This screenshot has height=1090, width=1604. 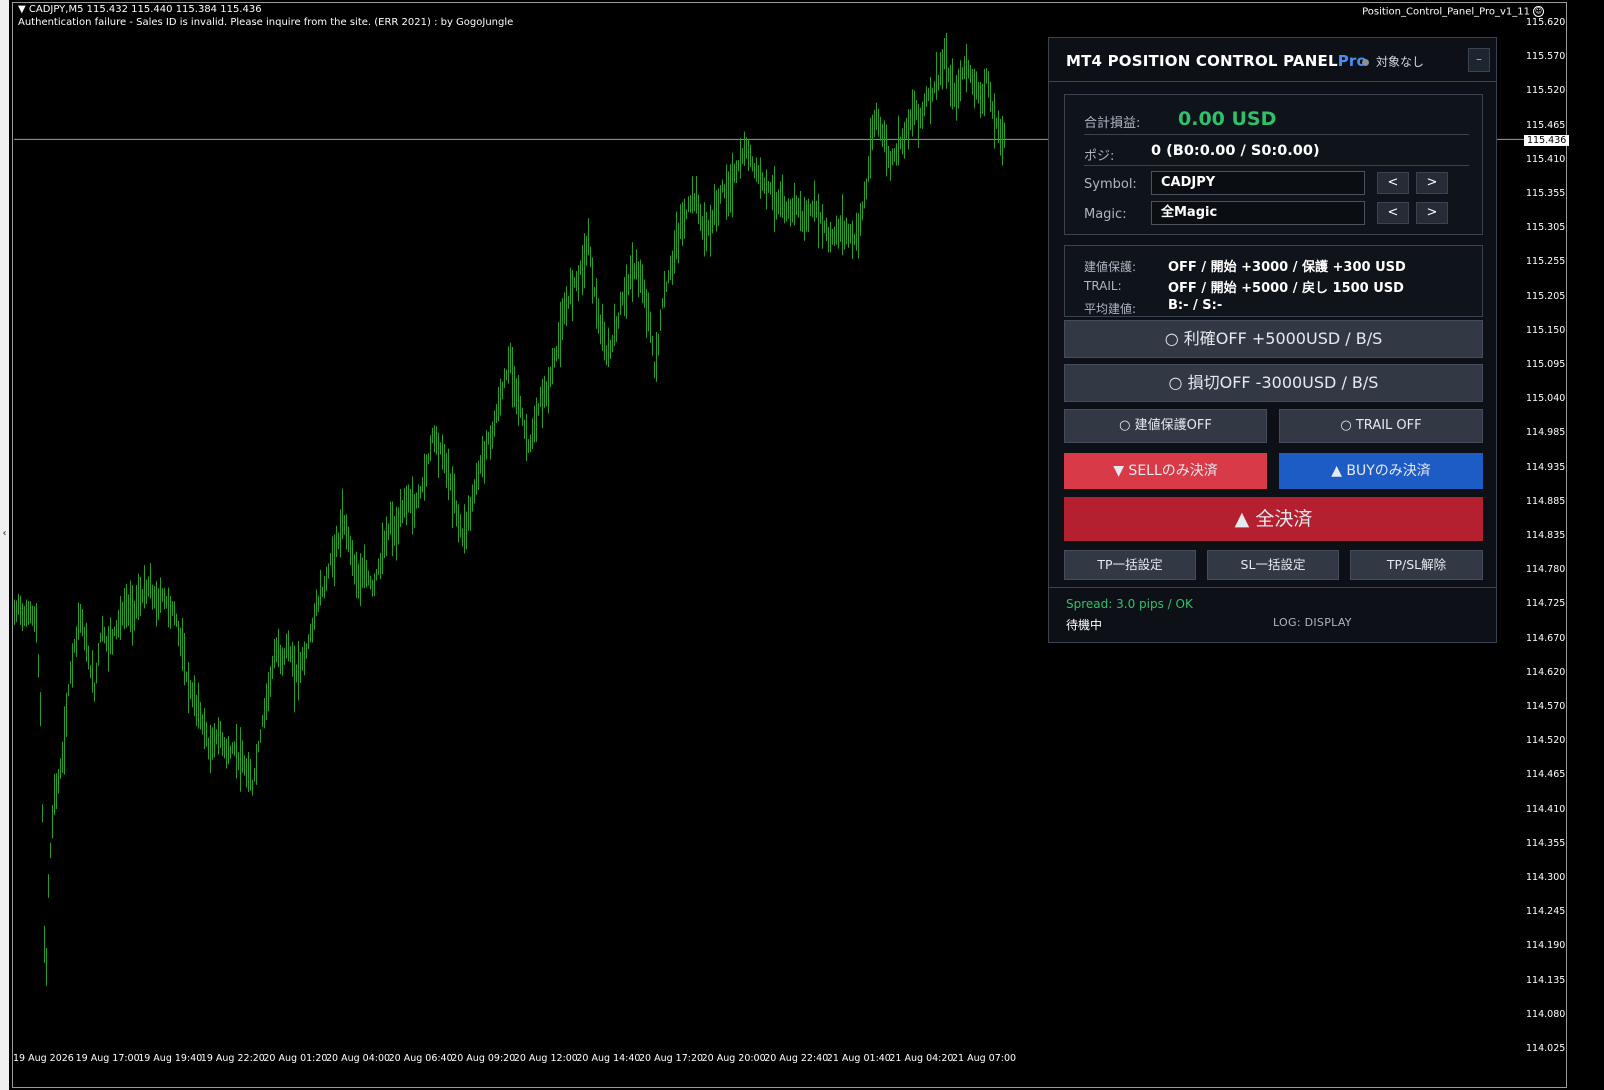 What do you see at coordinates (1165, 471) in the screenshot?
I see `close-sell-button: ▼ SELLのみ決済` at bounding box center [1165, 471].